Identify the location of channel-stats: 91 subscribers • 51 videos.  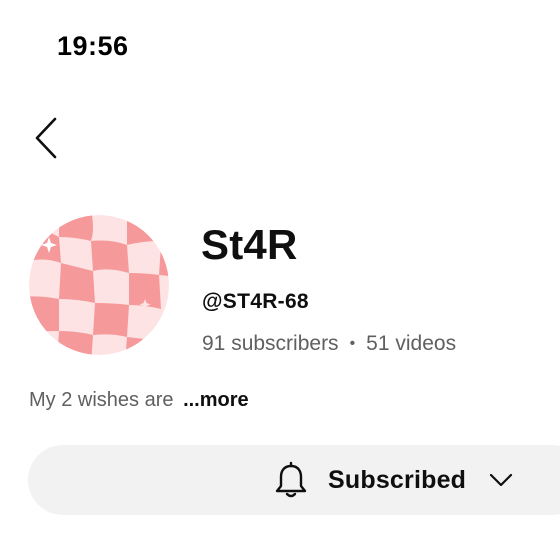
(329, 344).